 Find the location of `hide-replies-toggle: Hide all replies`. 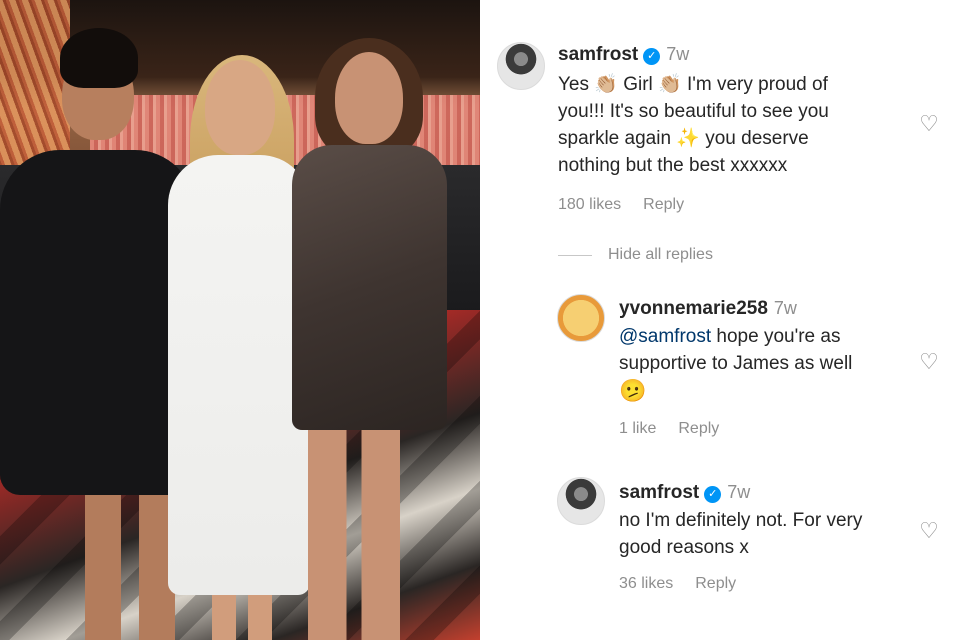

hide-replies-toggle: Hide all replies is located at coordinates (635, 255).